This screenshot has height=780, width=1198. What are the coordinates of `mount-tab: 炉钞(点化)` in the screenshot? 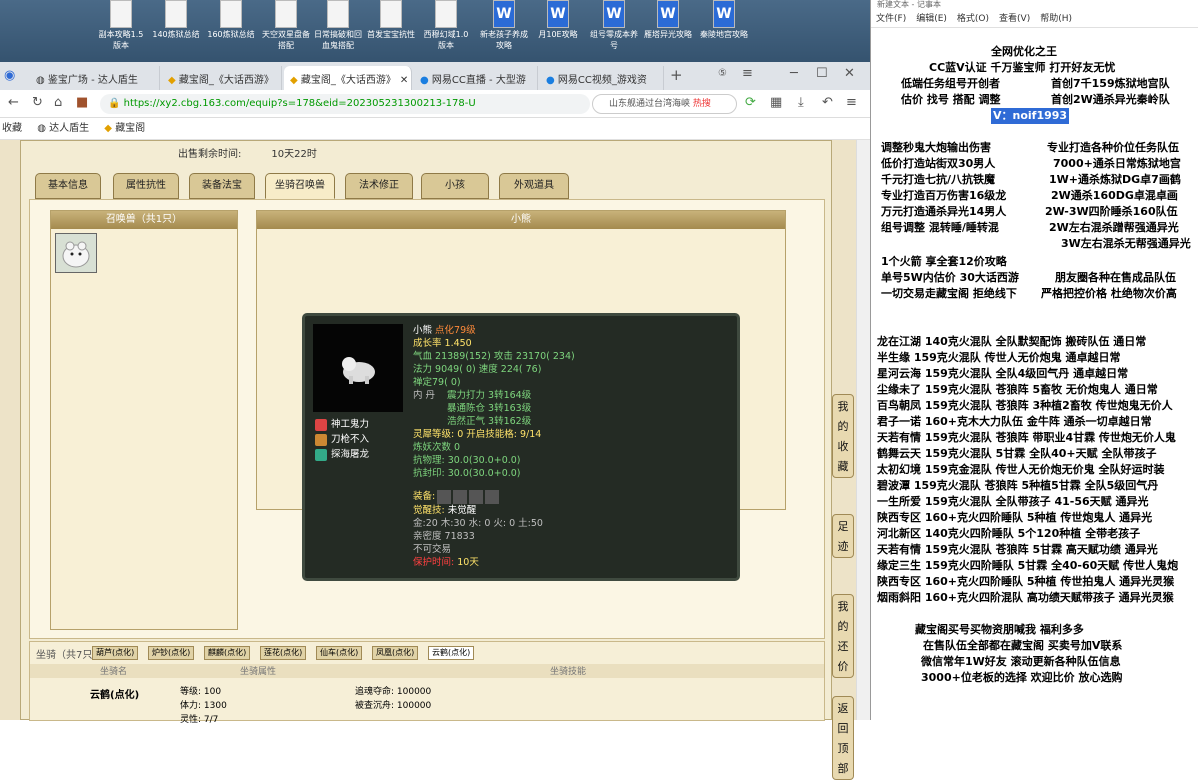 It's located at (171, 653).